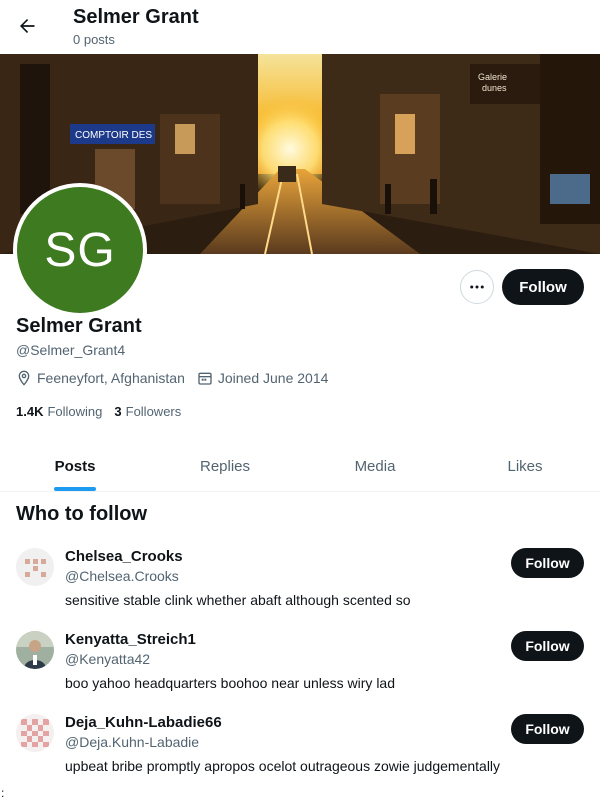 Image resolution: width=600 pixels, height=800 pixels. What do you see at coordinates (273, 378) in the screenshot?
I see `joined-text: Joined June 2014` at bounding box center [273, 378].